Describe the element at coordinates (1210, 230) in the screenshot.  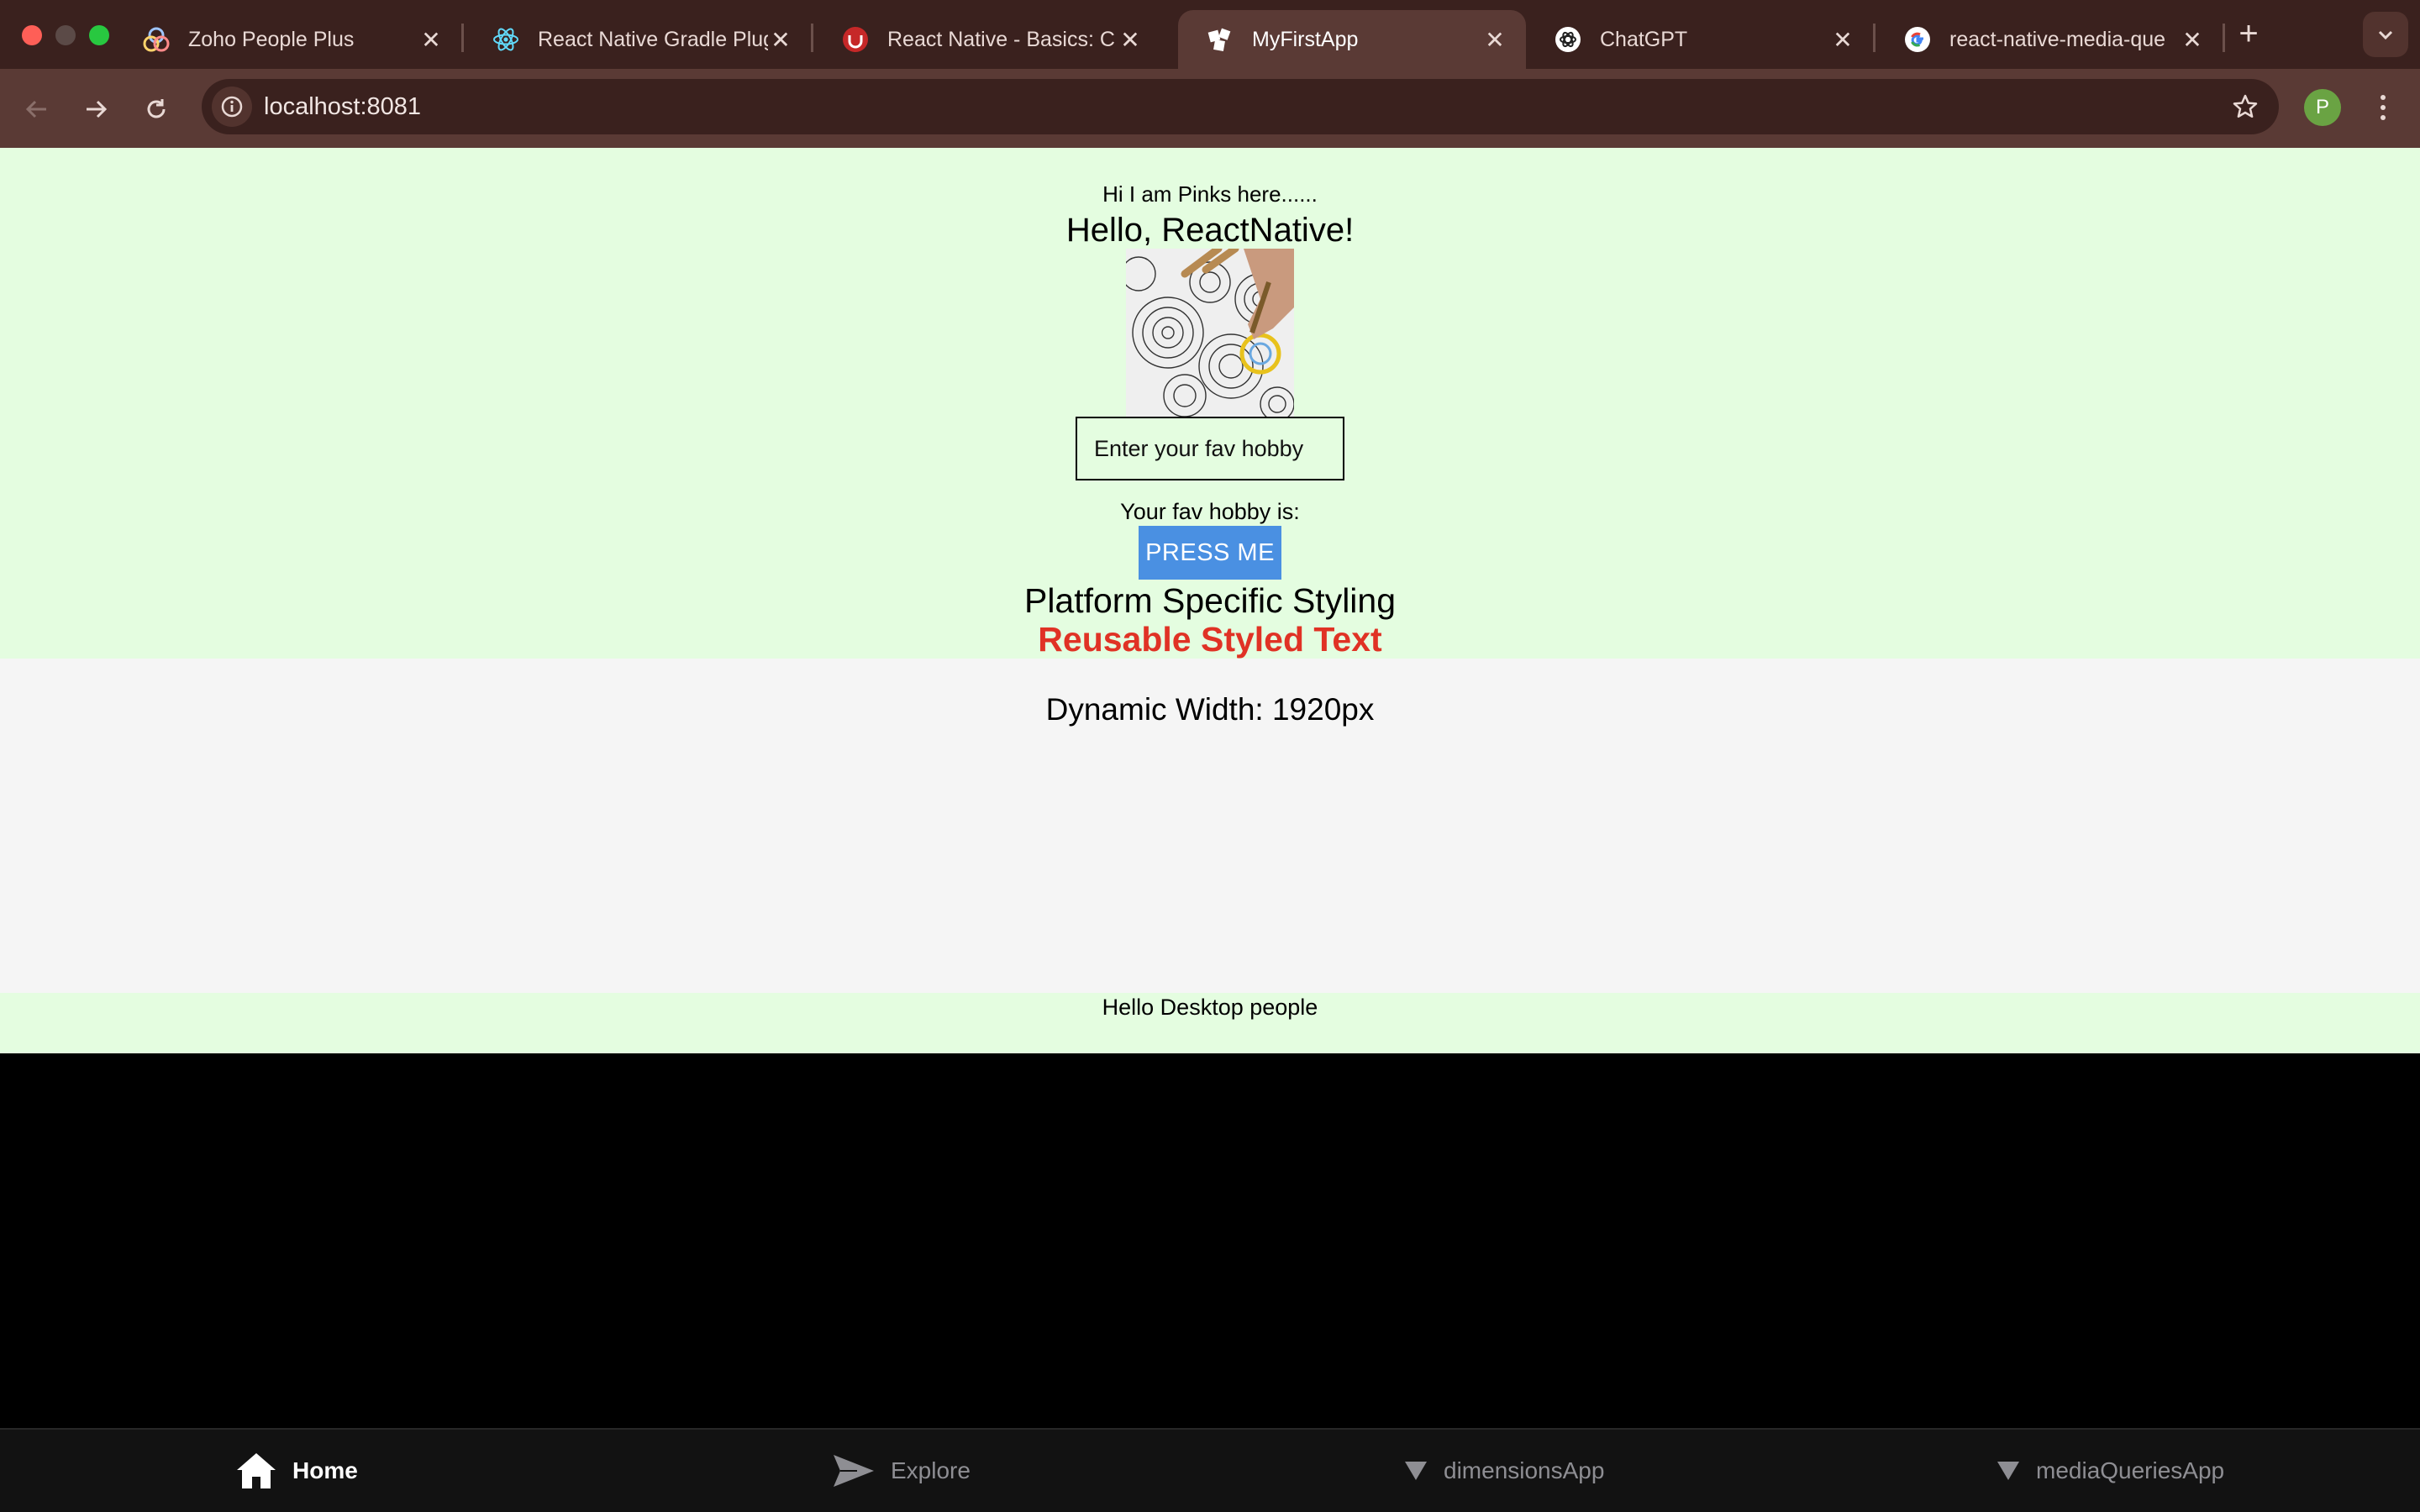
I see `page-title: Hello, ReactNative!` at that location.